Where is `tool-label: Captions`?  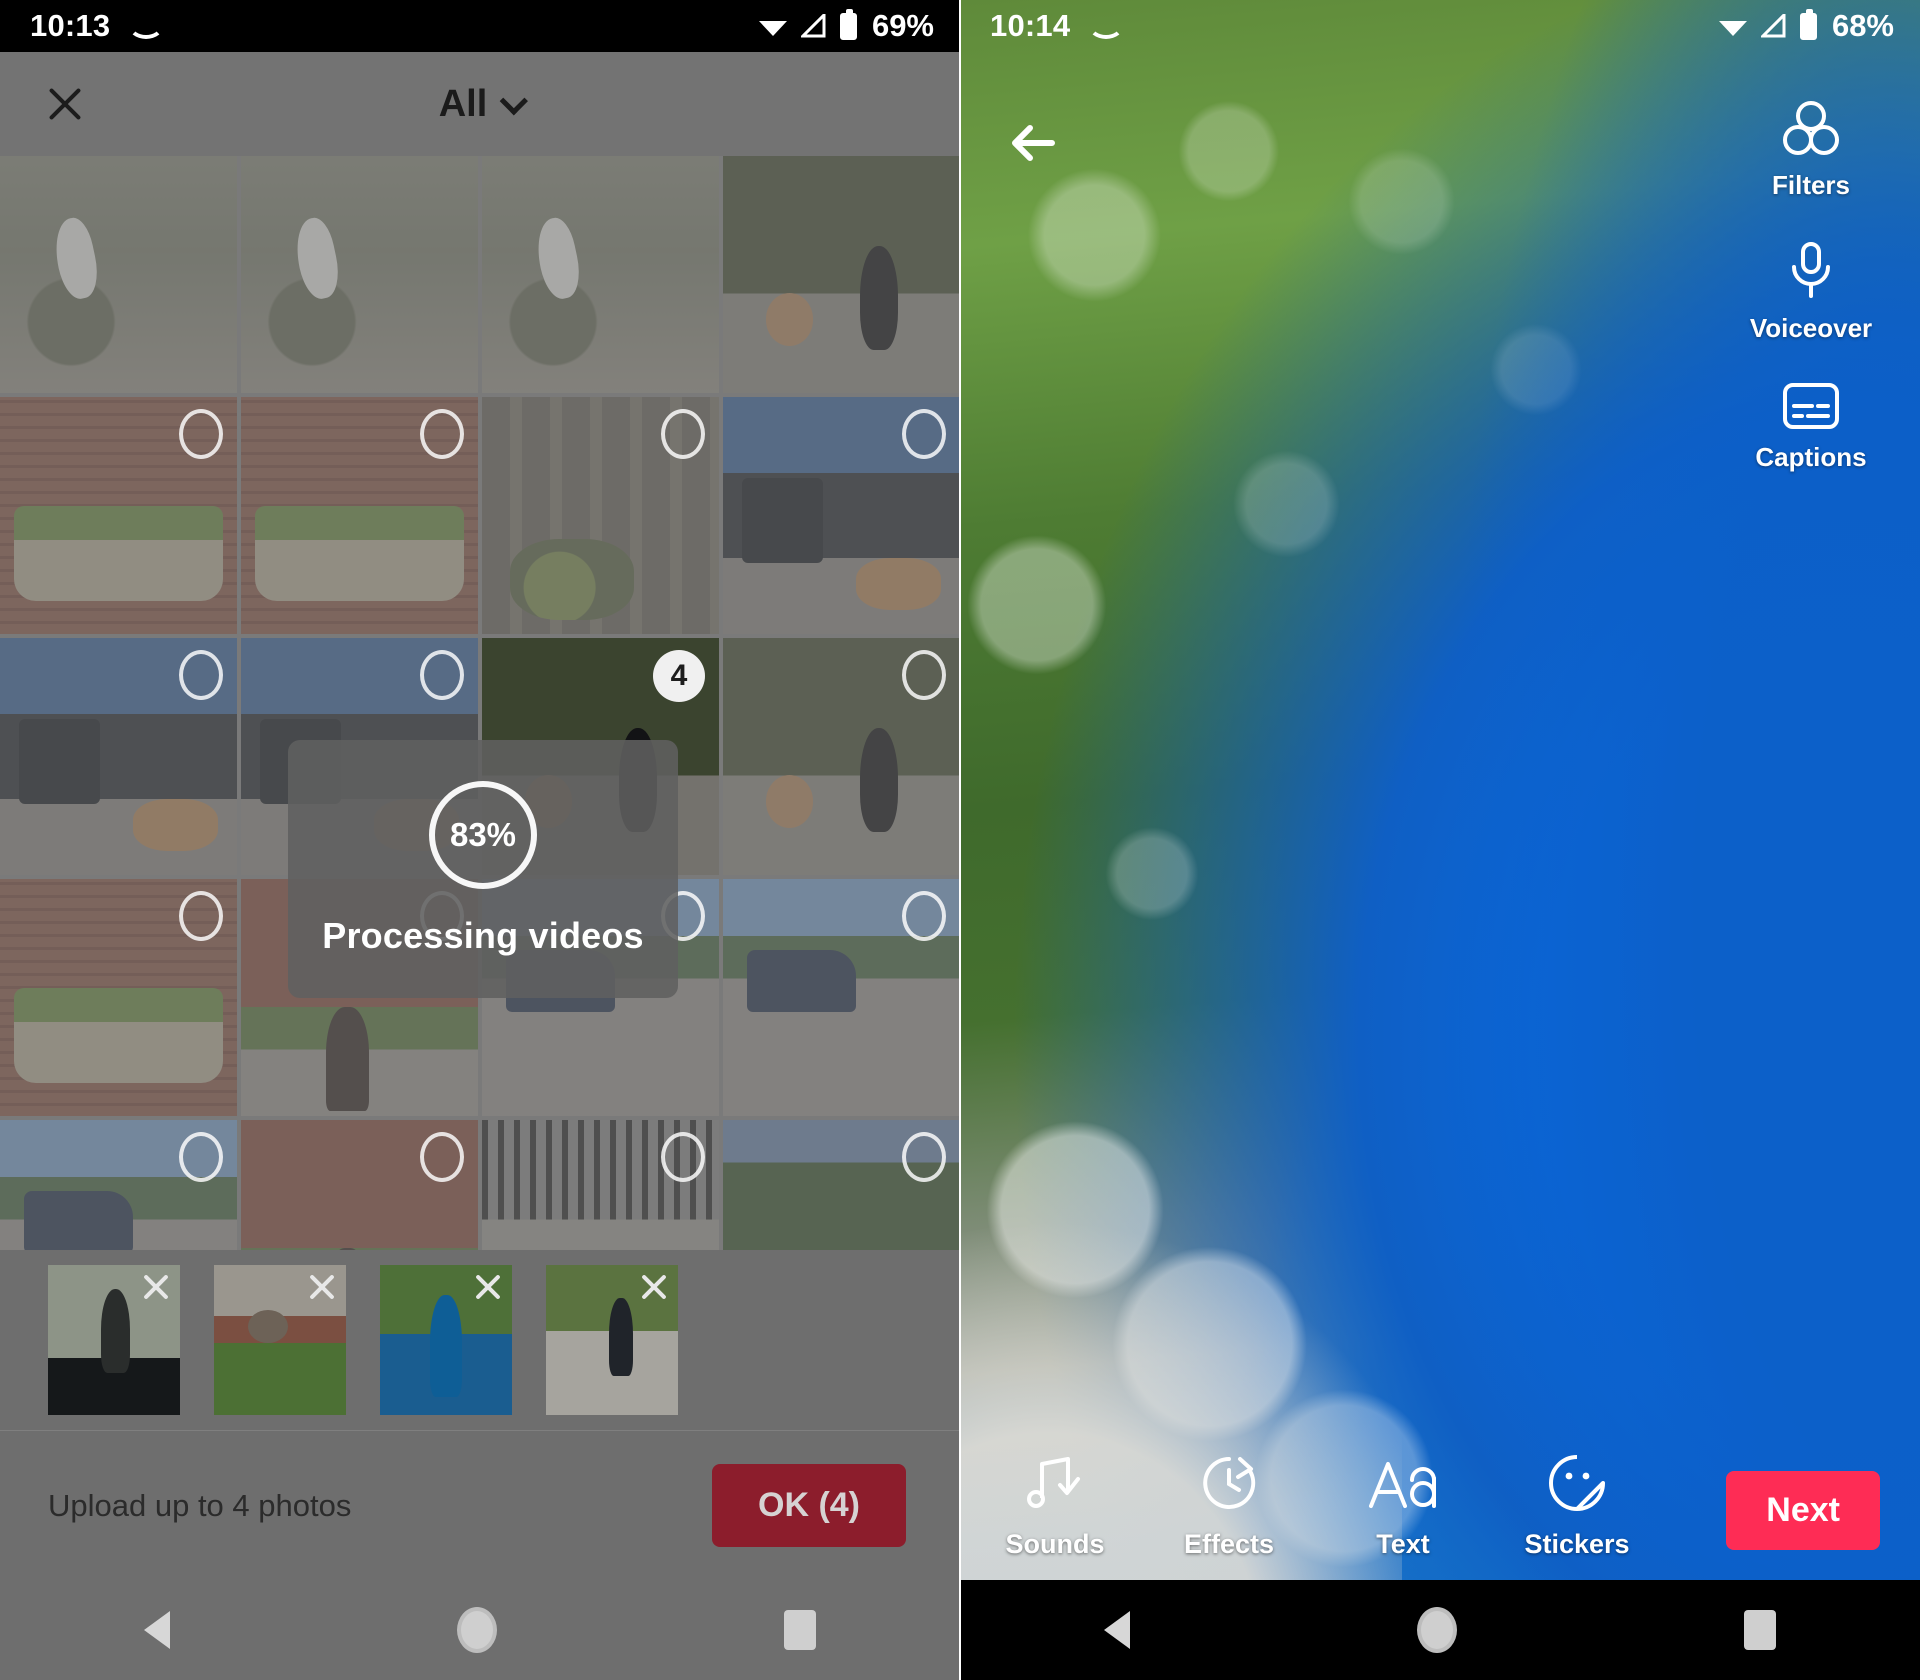
tool-label: Captions is located at coordinates (1811, 457).